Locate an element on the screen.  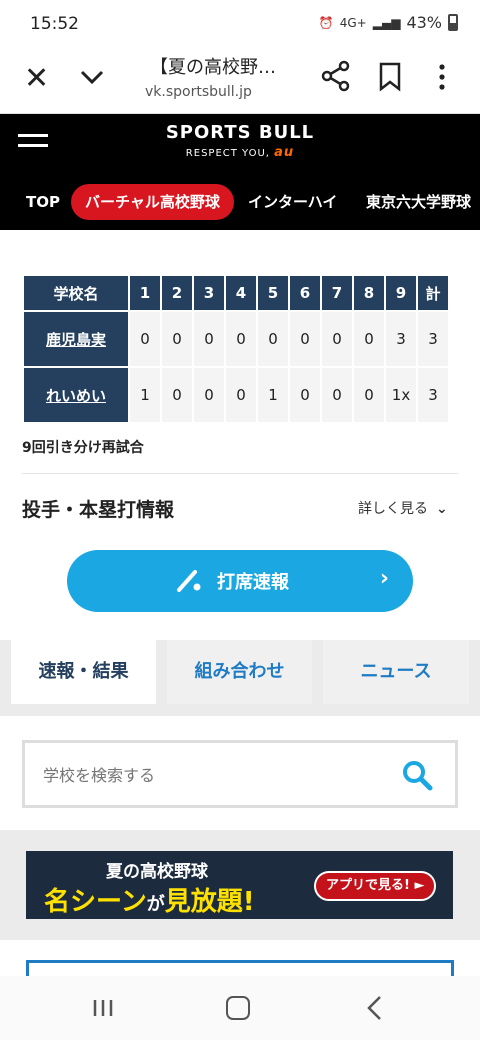
logo-sub: RESPECT YOU, au is located at coordinates (240, 152).